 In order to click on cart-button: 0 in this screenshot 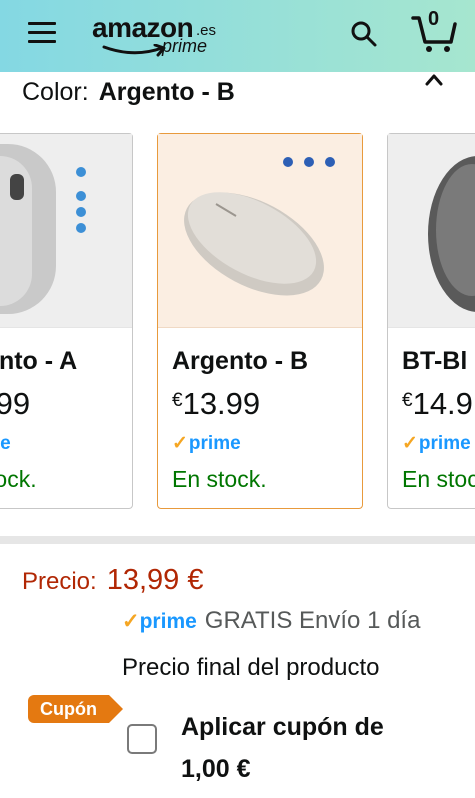, I will do `click(434, 31)`.